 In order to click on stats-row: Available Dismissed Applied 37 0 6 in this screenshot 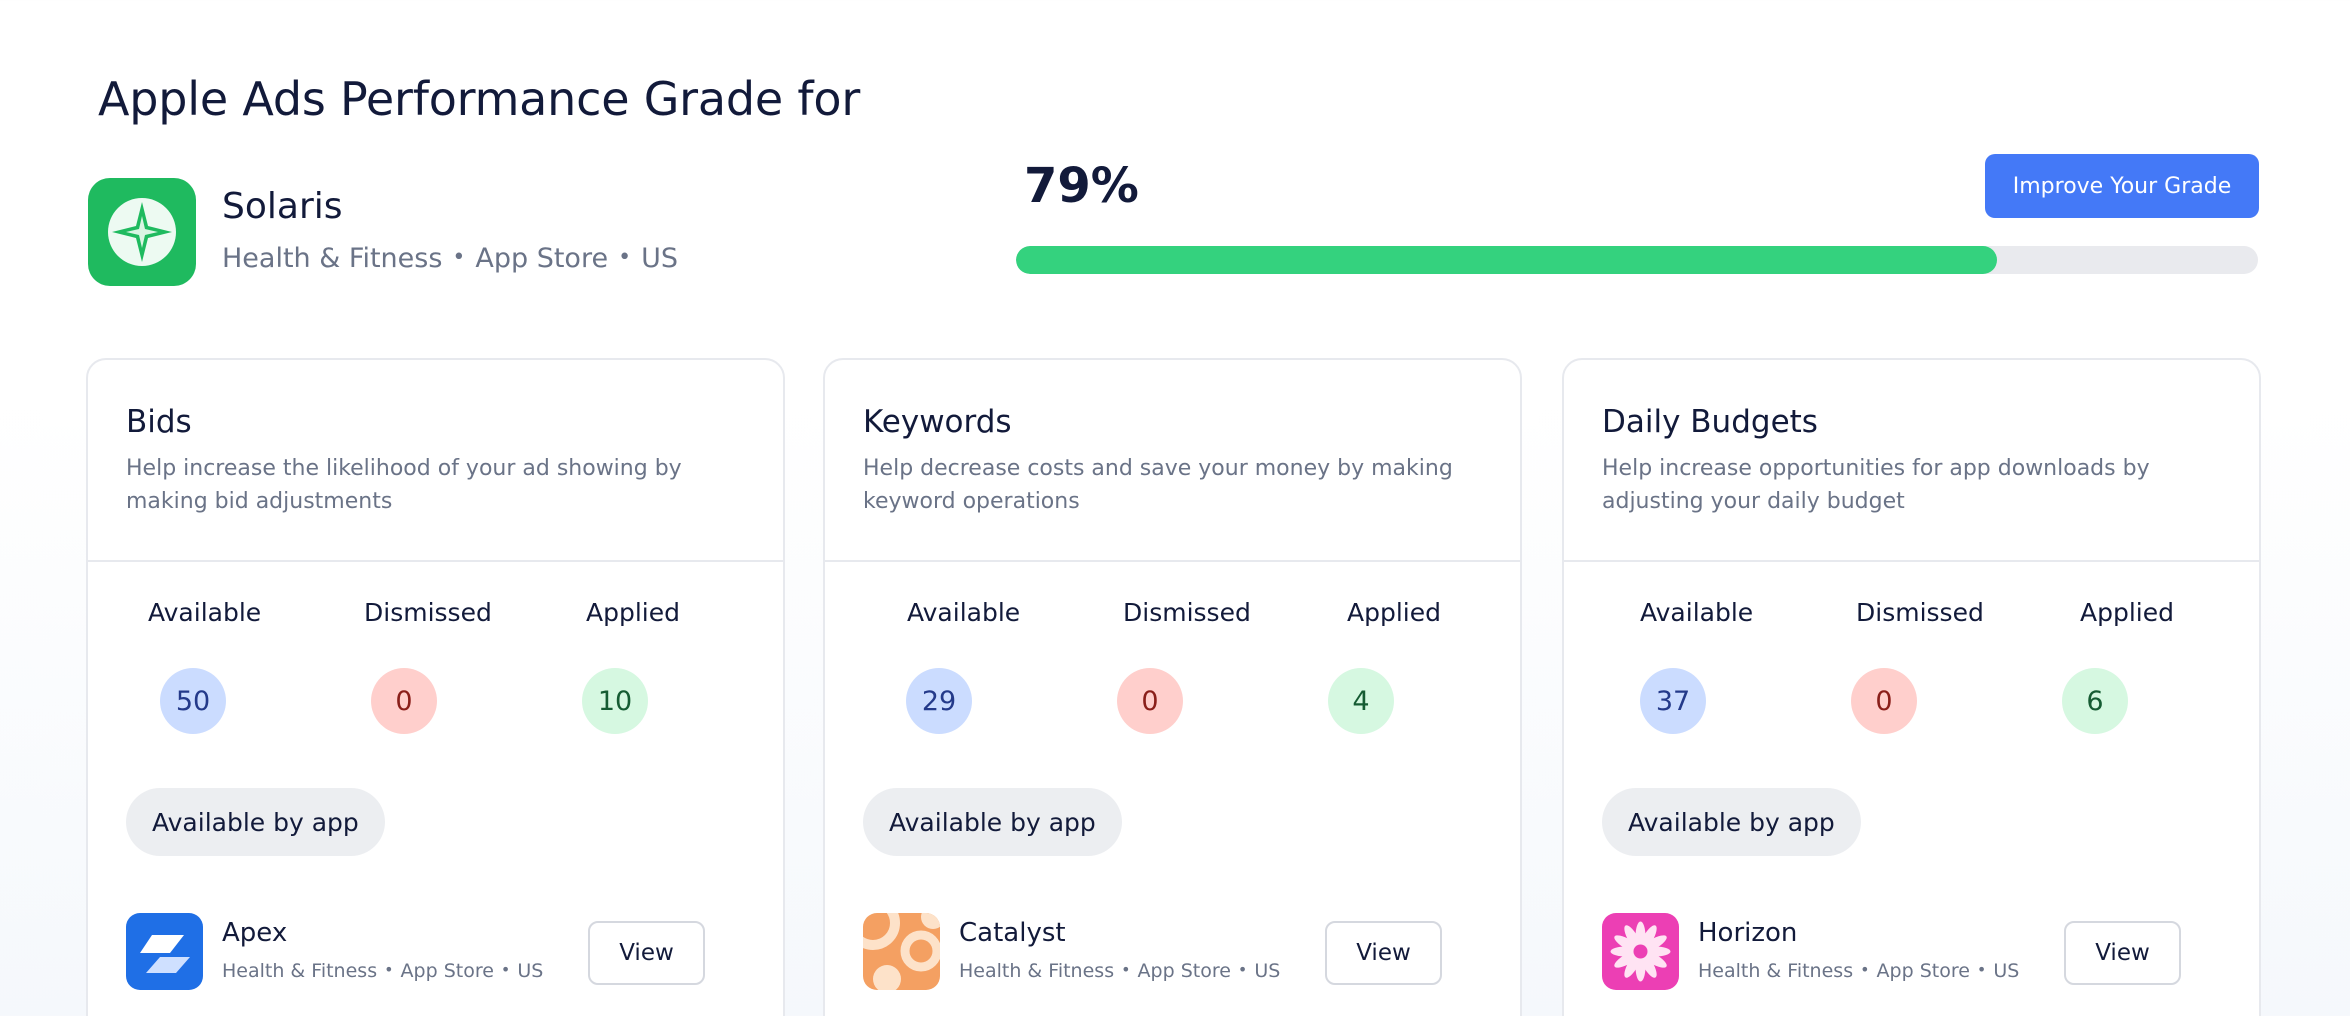, I will do `click(1911, 677)`.